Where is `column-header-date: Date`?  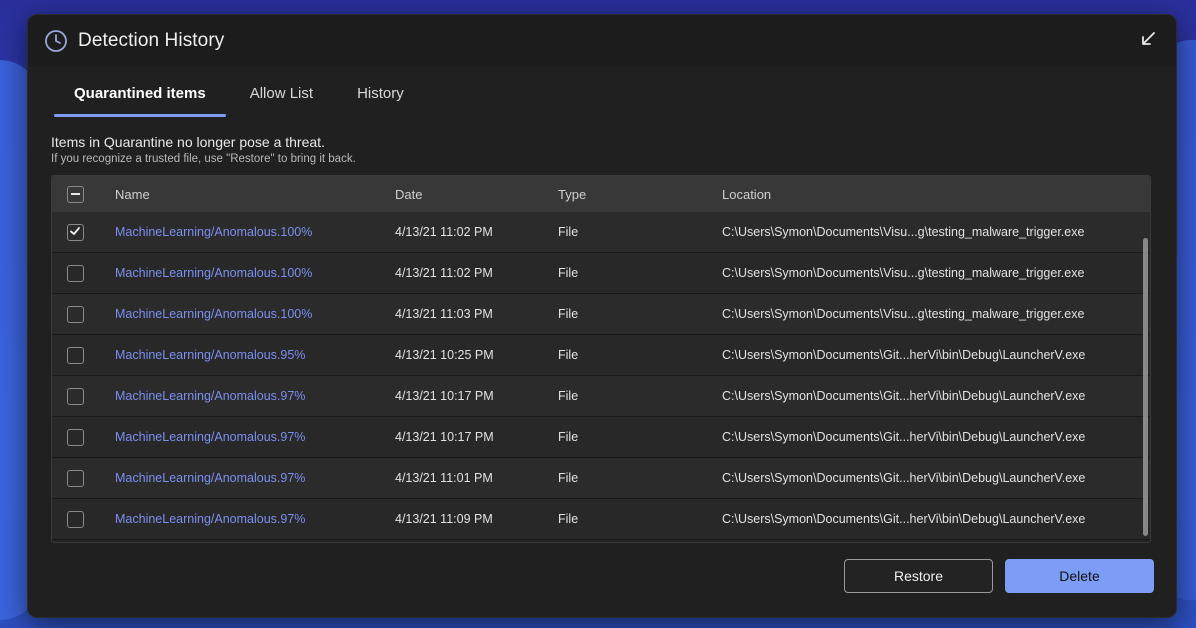
column-header-date: Date is located at coordinates (476, 194).